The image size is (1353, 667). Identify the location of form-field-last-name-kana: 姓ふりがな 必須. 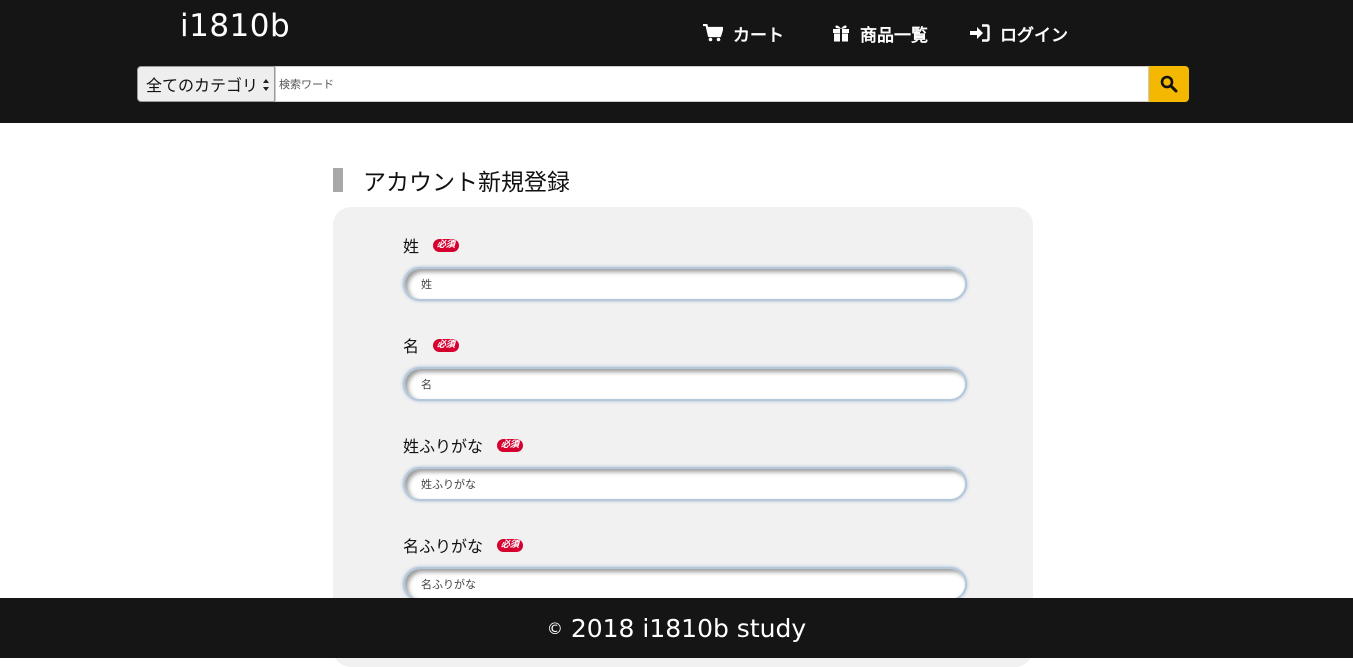
(686, 467).